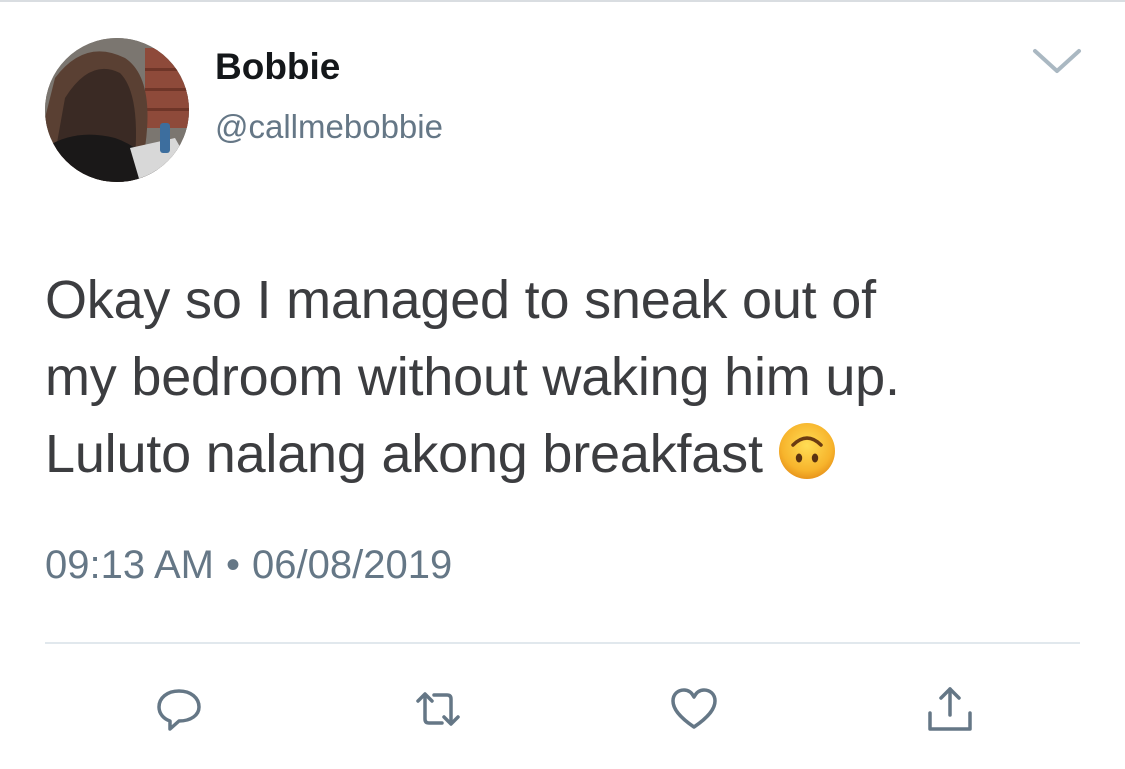 This screenshot has height=769, width=1125. I want to click on tweet-text-line: my bedroom without waking him up., so click(472, 377).